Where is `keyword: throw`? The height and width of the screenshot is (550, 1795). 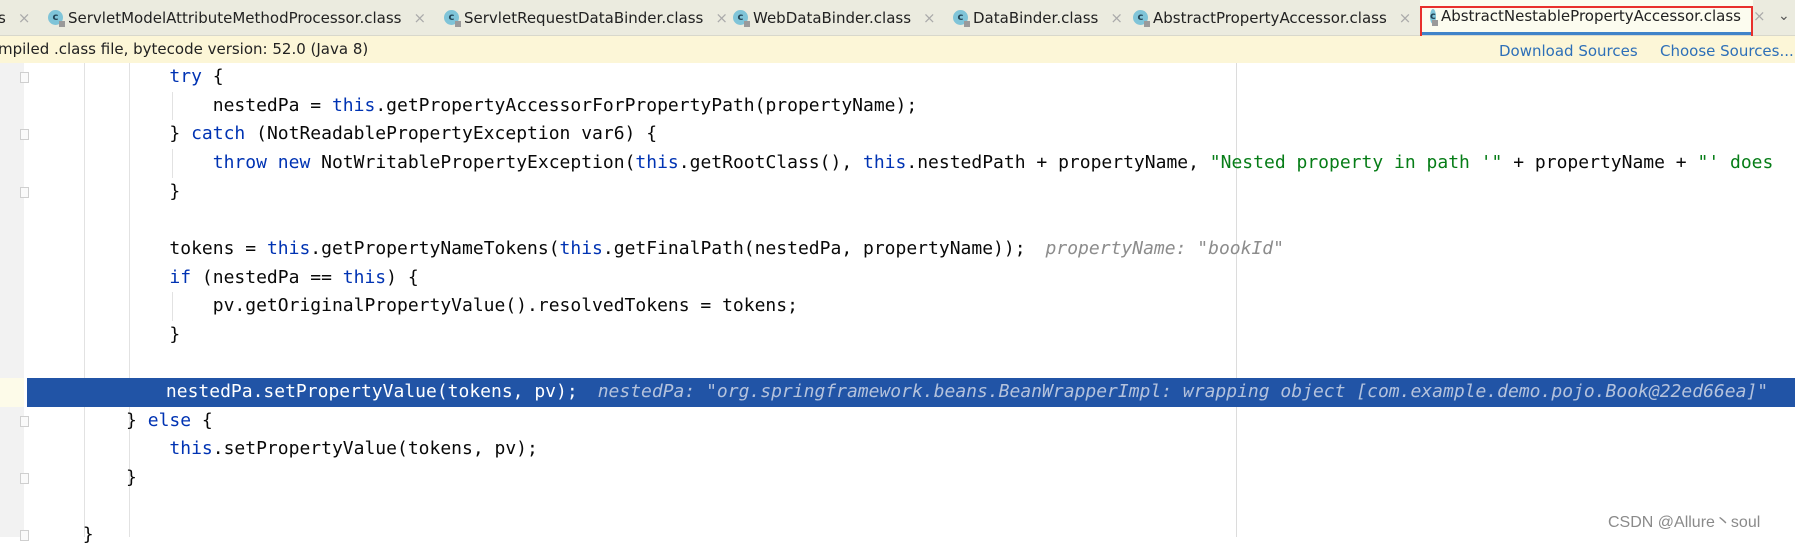
keyword: throw is located at coordinates (239, 162).